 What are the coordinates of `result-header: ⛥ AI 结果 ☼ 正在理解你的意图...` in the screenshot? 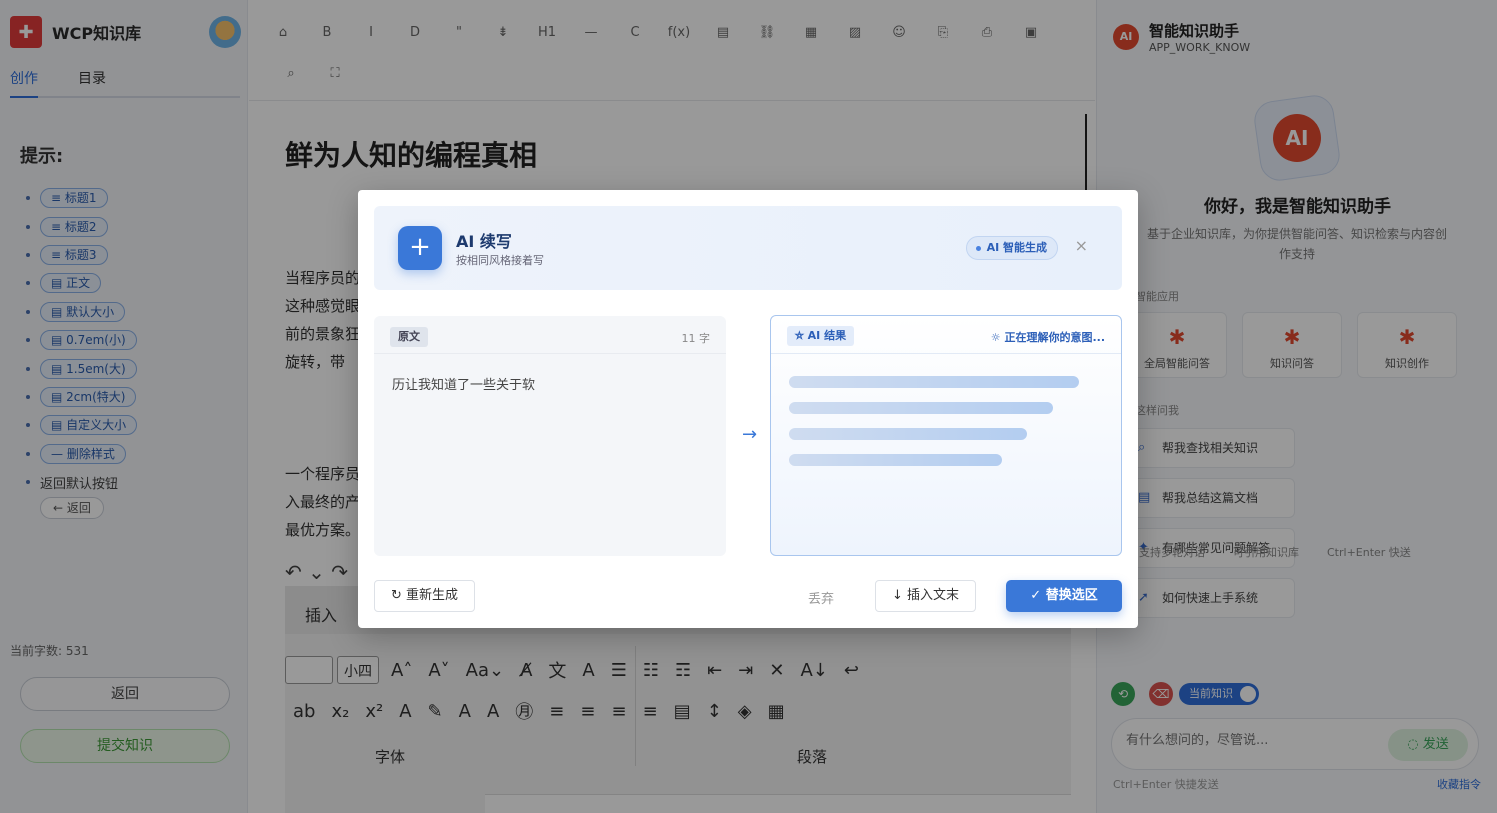 It's located at (946, 335).